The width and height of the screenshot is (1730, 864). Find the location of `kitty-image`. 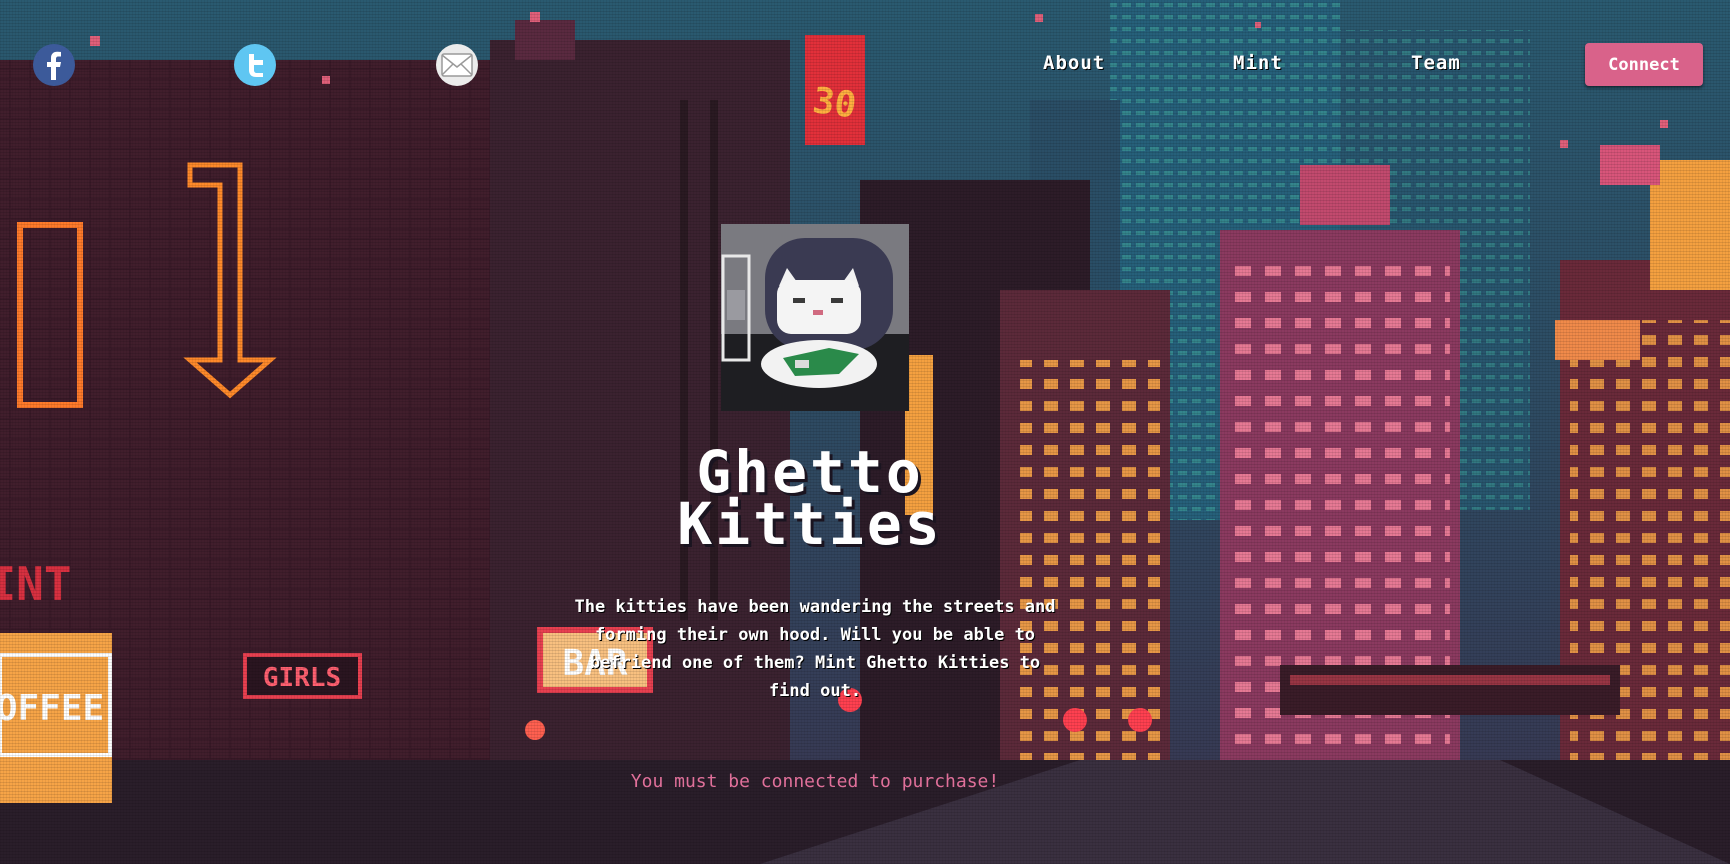

kitty-image is located at coordinates (815, 317).